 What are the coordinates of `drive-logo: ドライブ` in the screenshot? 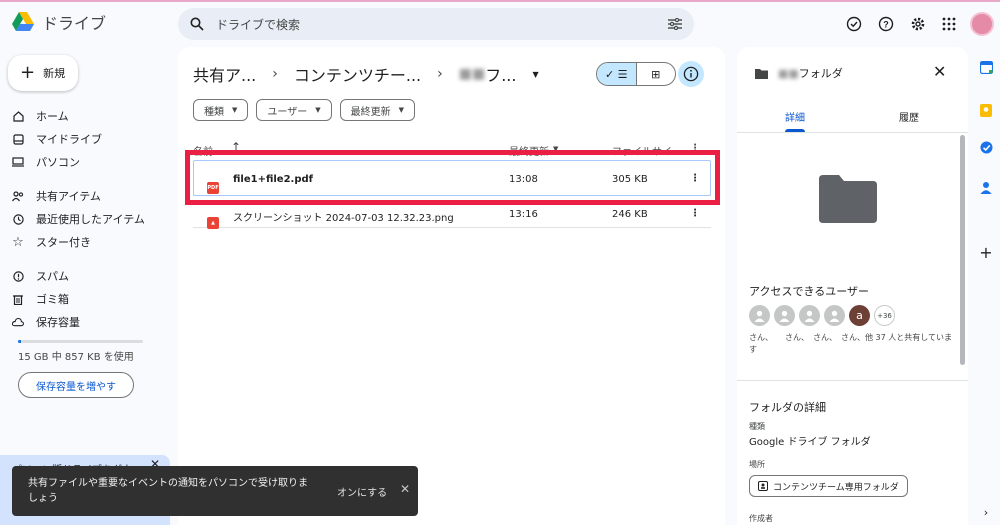 It's located at (59, 22).